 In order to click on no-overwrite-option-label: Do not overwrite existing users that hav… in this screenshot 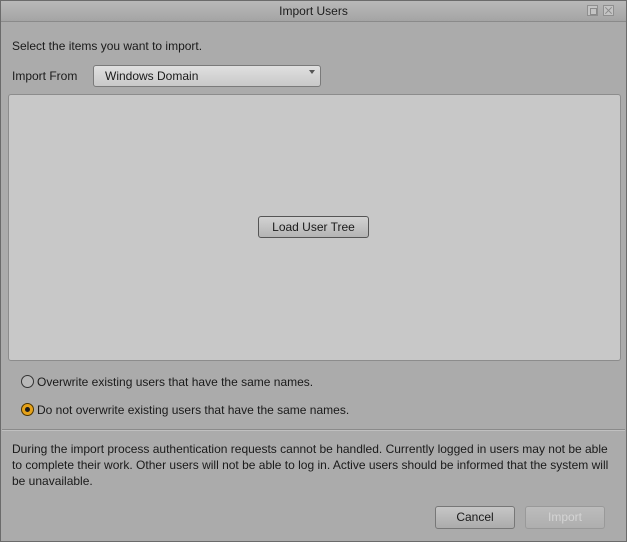, I will do `click(193, 410)`.